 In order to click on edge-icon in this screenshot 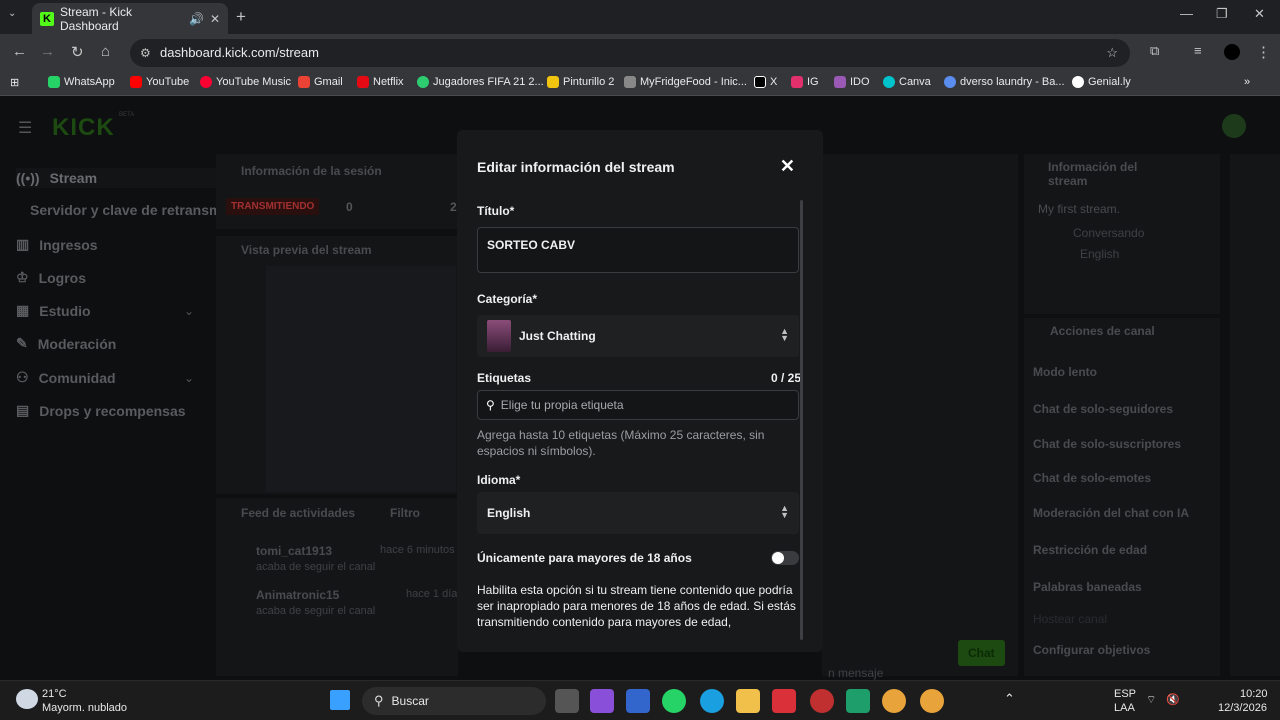, I will do `click(712, 701)`.